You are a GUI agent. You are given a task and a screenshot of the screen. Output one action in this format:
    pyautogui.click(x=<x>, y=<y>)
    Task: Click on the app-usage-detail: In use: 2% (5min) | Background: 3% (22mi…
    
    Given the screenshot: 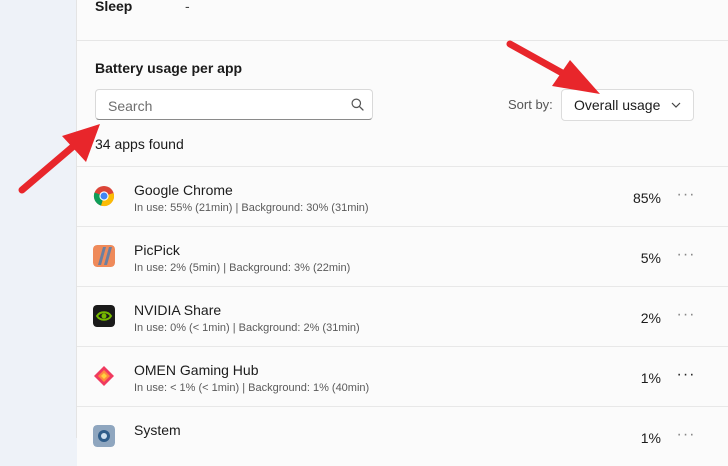 What is the action you would take?
    pyautogui.click(x=242, y=268)
    